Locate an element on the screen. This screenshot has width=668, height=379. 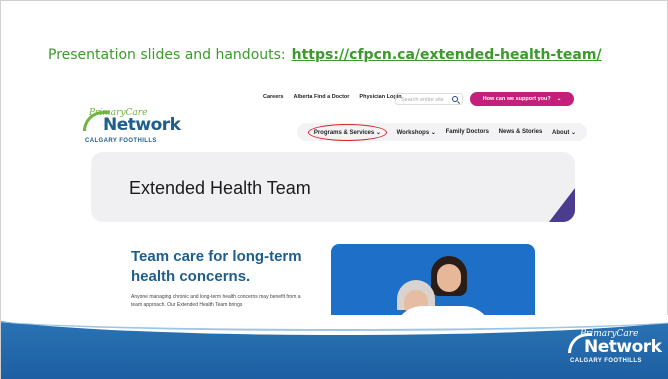
search-placeholder: Search entire site is located at coordinates (422, 100).